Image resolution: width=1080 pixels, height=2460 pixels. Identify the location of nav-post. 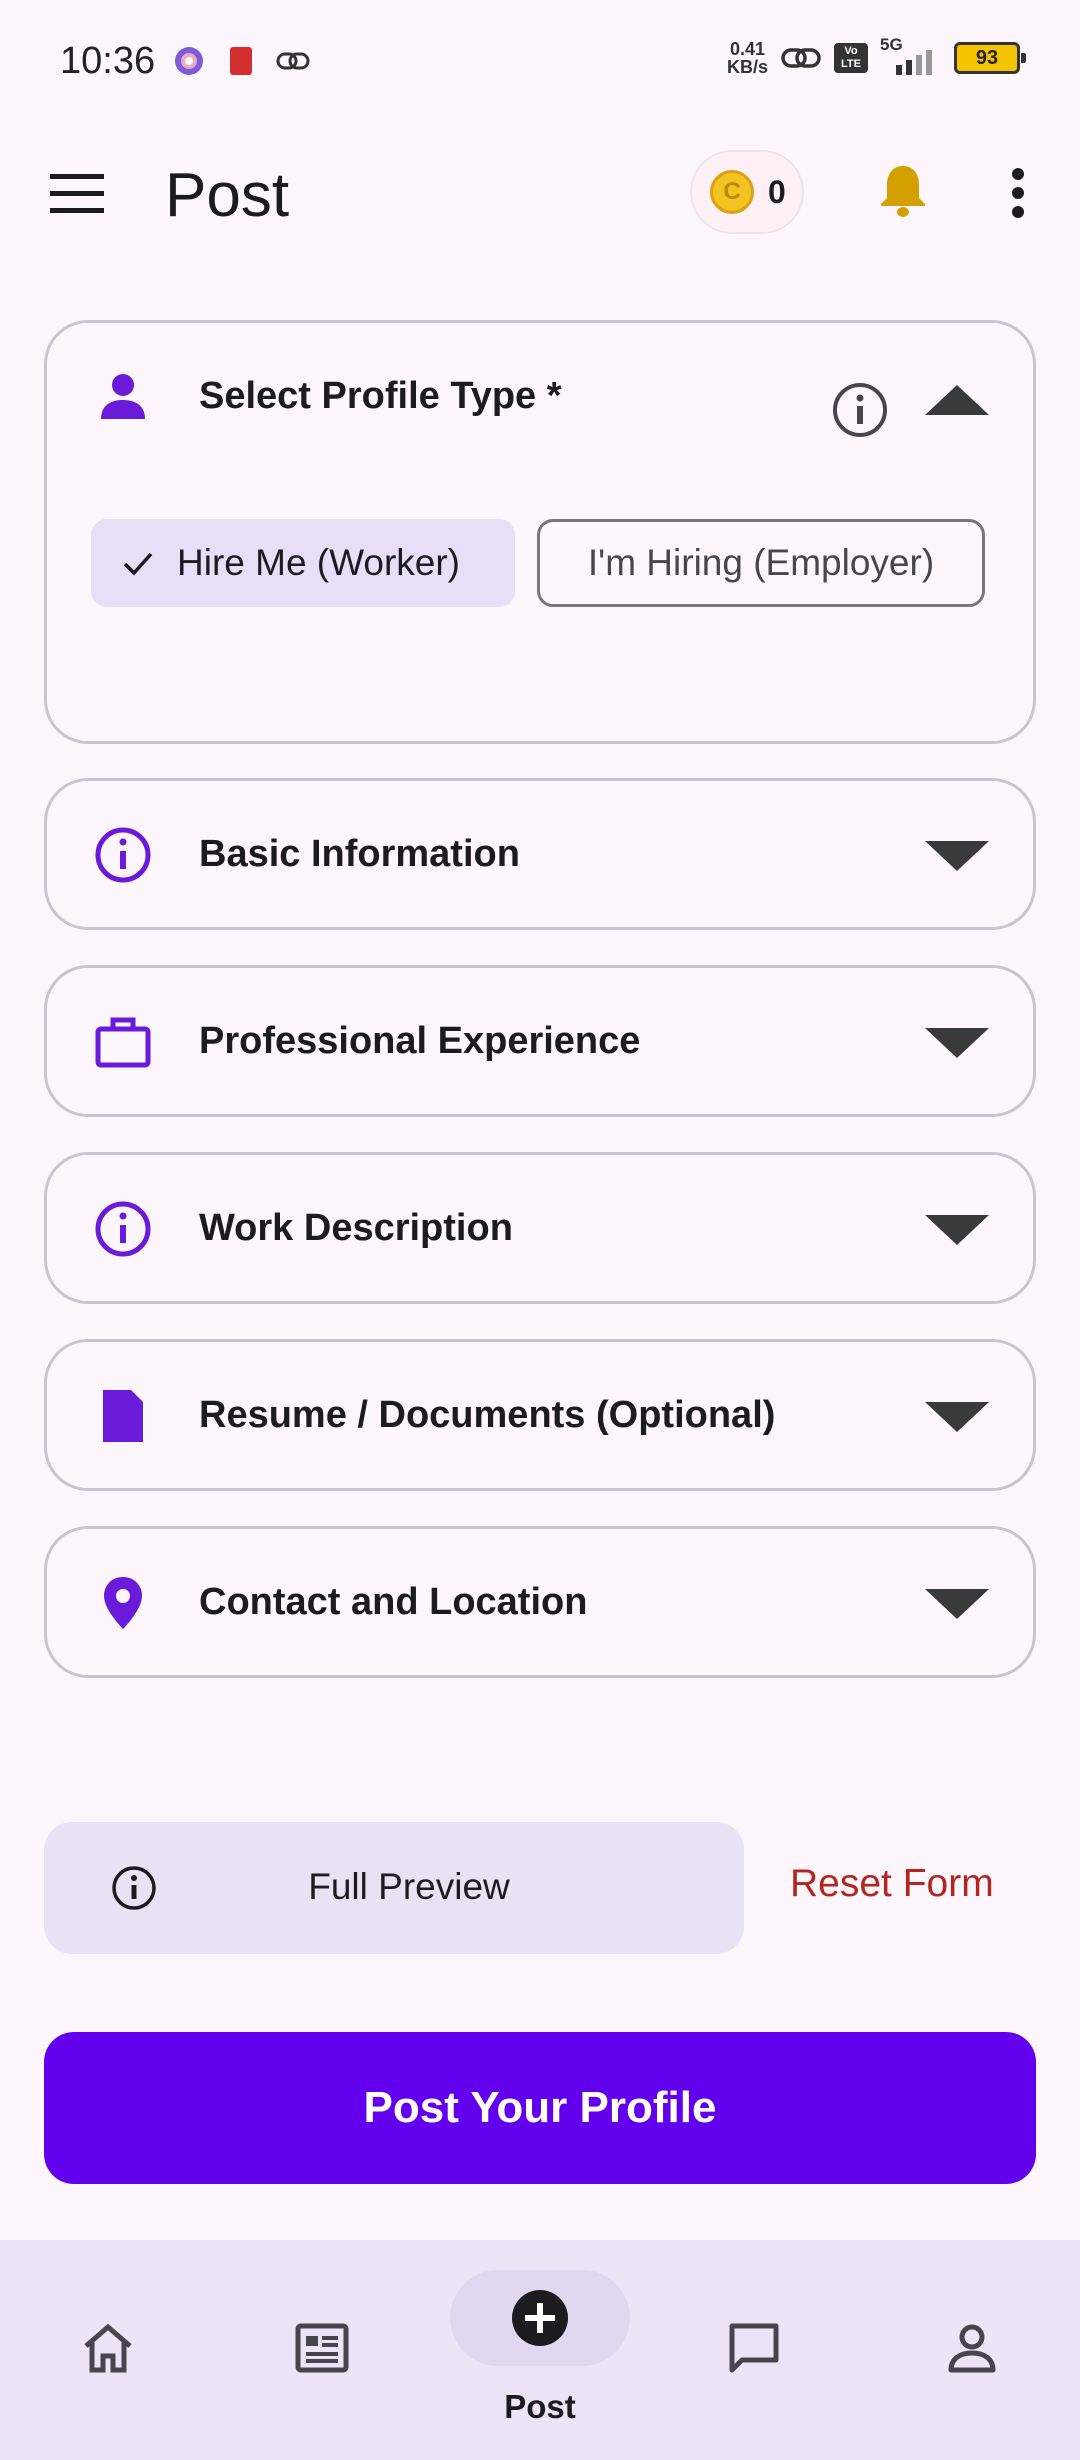
(540, 2350).